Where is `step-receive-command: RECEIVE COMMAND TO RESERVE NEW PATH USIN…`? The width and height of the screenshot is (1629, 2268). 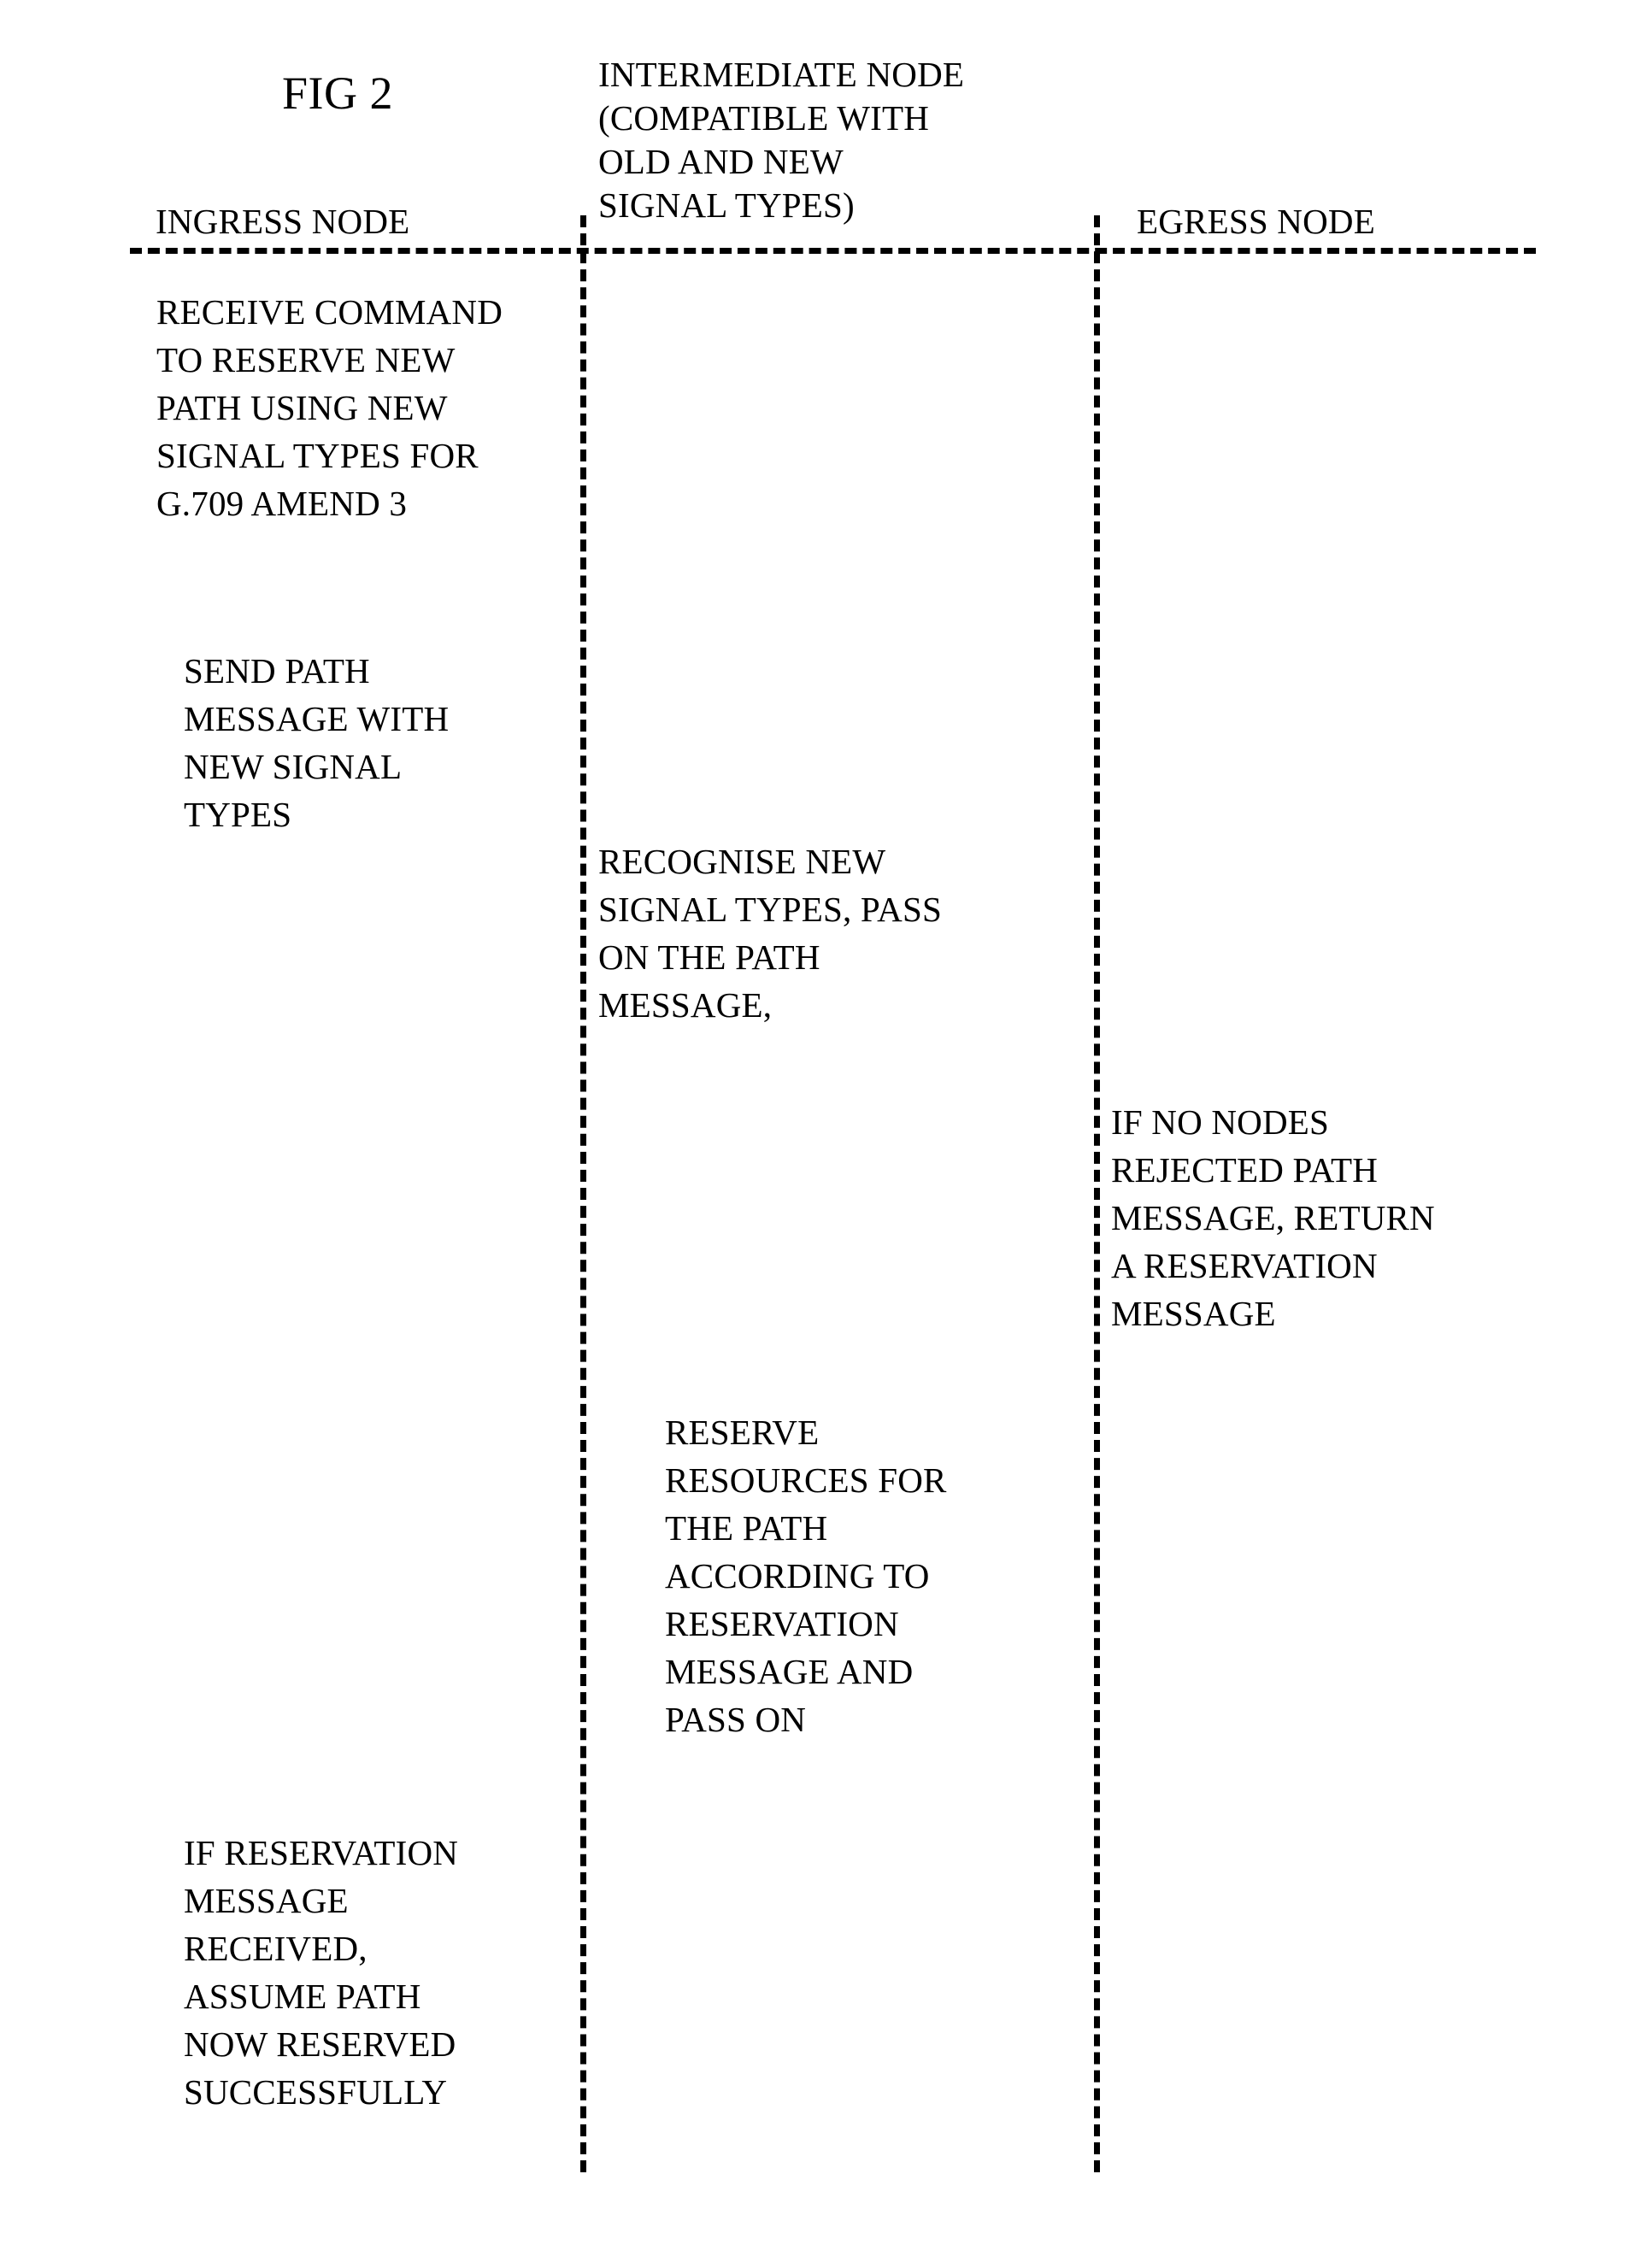 step-receive-command: RECEIVE COMMAND TO RESERVE NEW PATH USIN… is located at coordinates (378, 407).